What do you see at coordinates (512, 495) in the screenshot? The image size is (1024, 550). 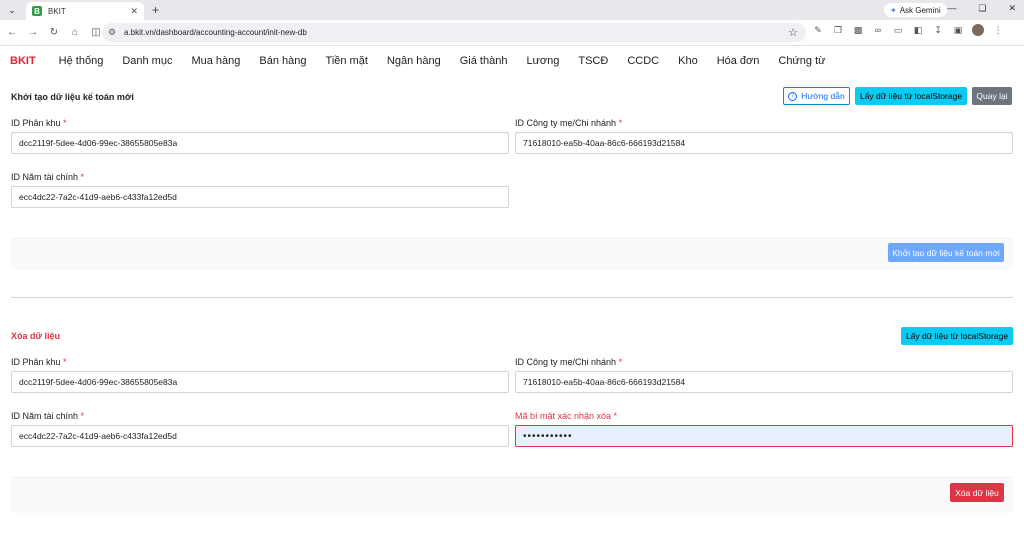 I see `delete-card-footer` at bounding box center [512, 495].